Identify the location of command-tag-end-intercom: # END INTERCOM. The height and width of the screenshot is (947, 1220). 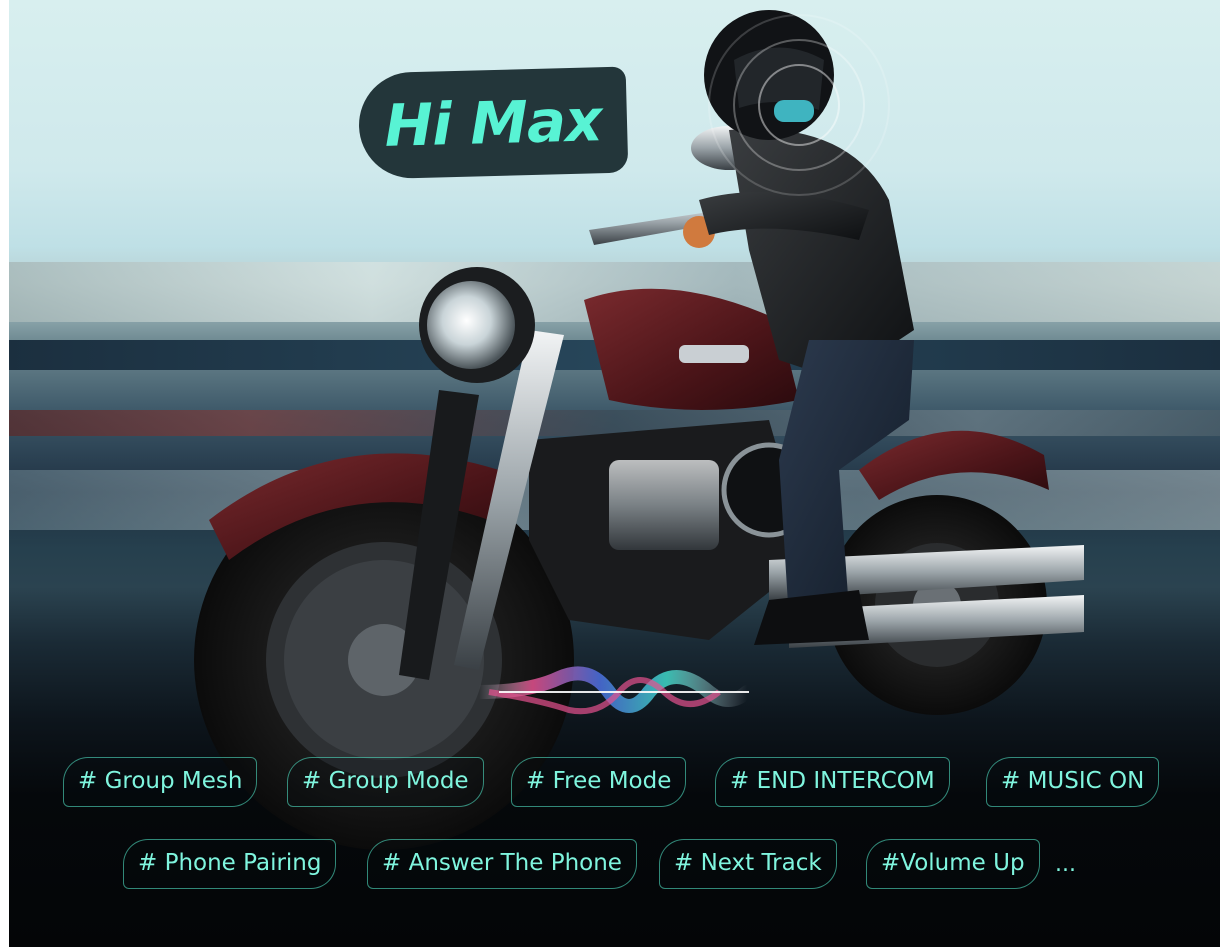
(832, 782).